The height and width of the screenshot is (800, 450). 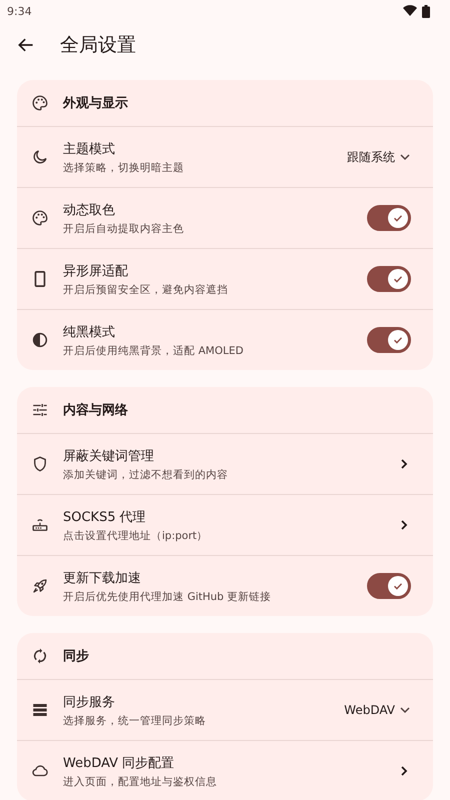 I want to click on settings-row: 异形屏适配 开启后预留安全区，避免内容遮挡, so click(x=225, y=279).